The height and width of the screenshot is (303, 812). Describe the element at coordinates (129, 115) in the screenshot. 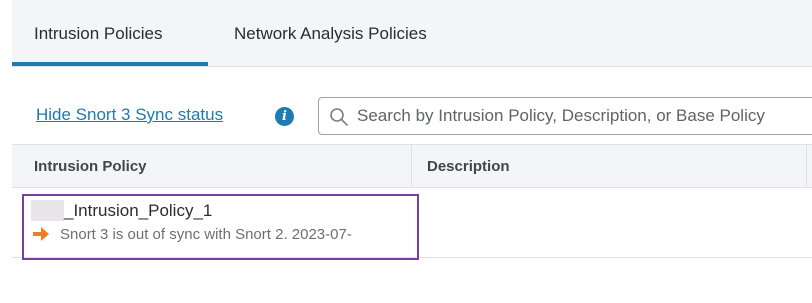

I see `hide-sync-status-link: Hide Snort 3 Sync status` at that location.